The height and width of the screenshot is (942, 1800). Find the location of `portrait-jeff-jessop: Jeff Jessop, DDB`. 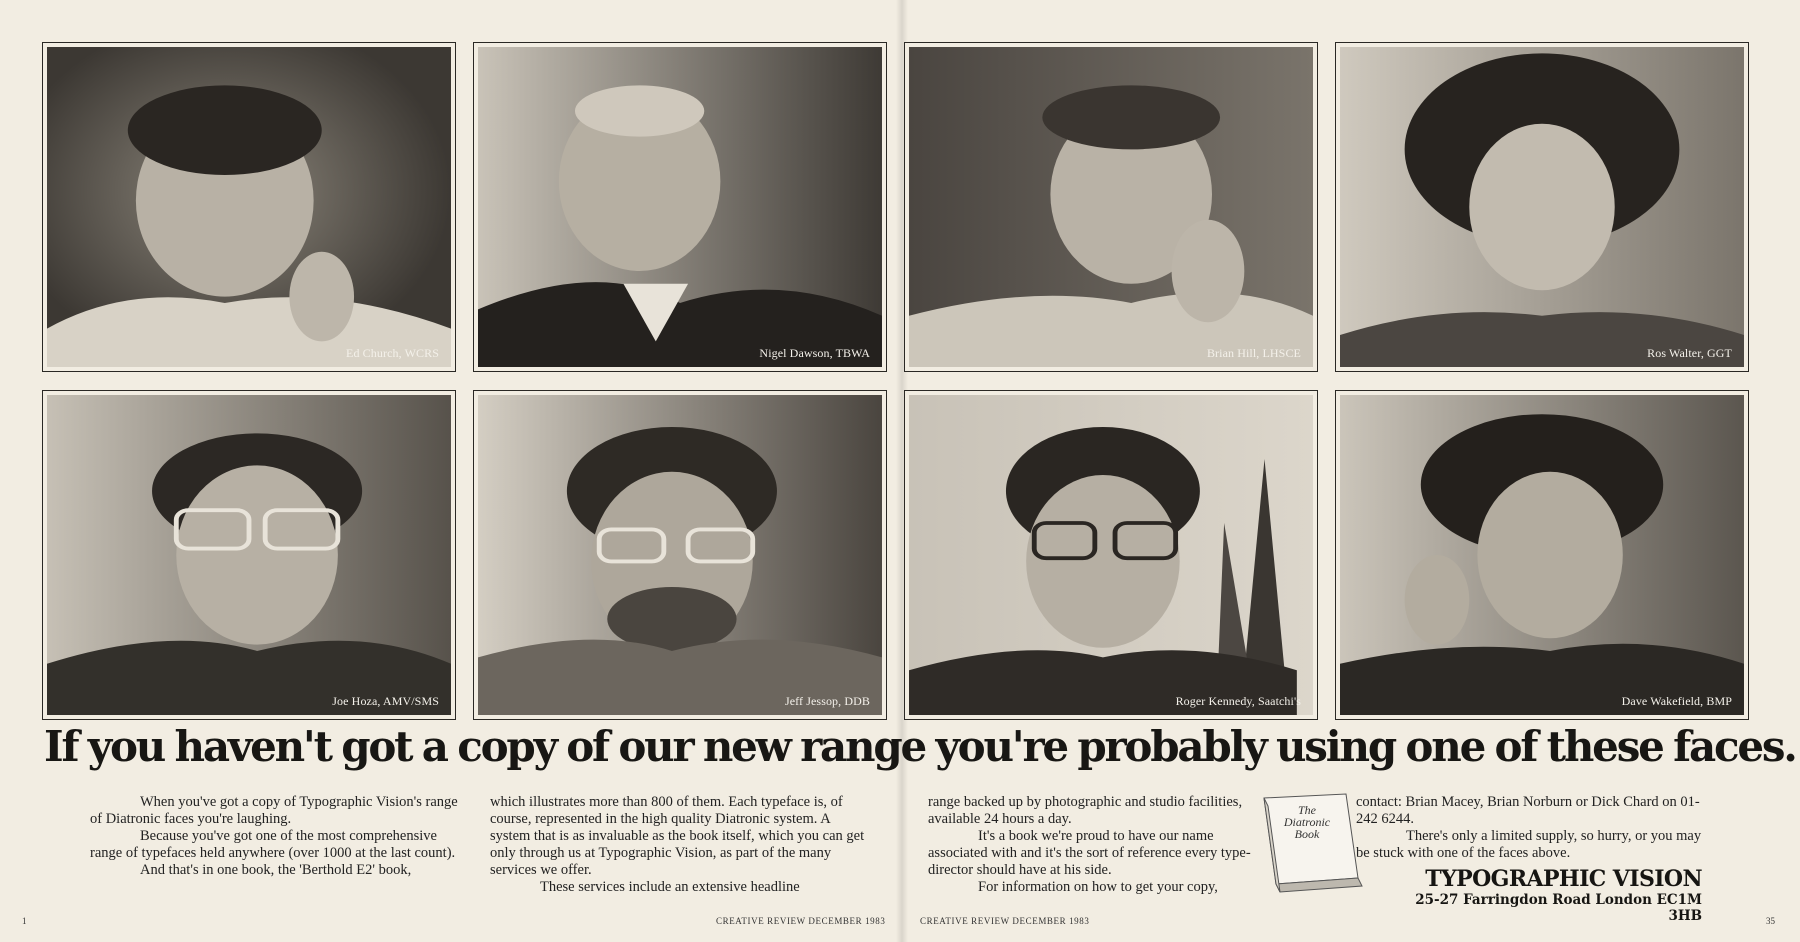

portrait-jeff-jessop: Jeff Jessop, DDB is located at coordinates (680, 555).